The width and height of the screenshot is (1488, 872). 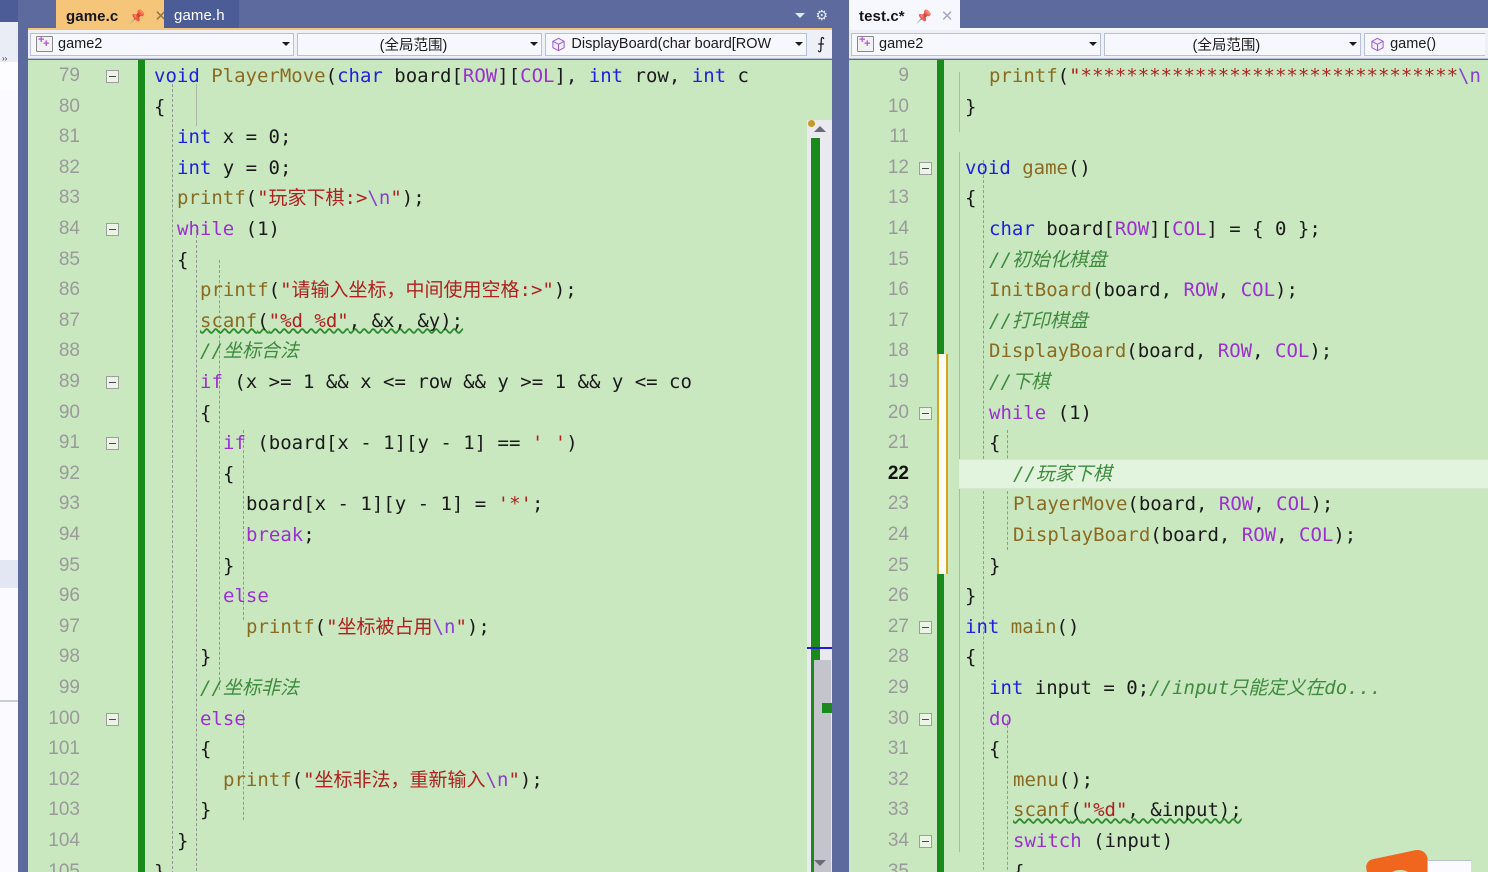 I want to click on code-line: scanf("%d", &input);, so click(x=1127, y=810).